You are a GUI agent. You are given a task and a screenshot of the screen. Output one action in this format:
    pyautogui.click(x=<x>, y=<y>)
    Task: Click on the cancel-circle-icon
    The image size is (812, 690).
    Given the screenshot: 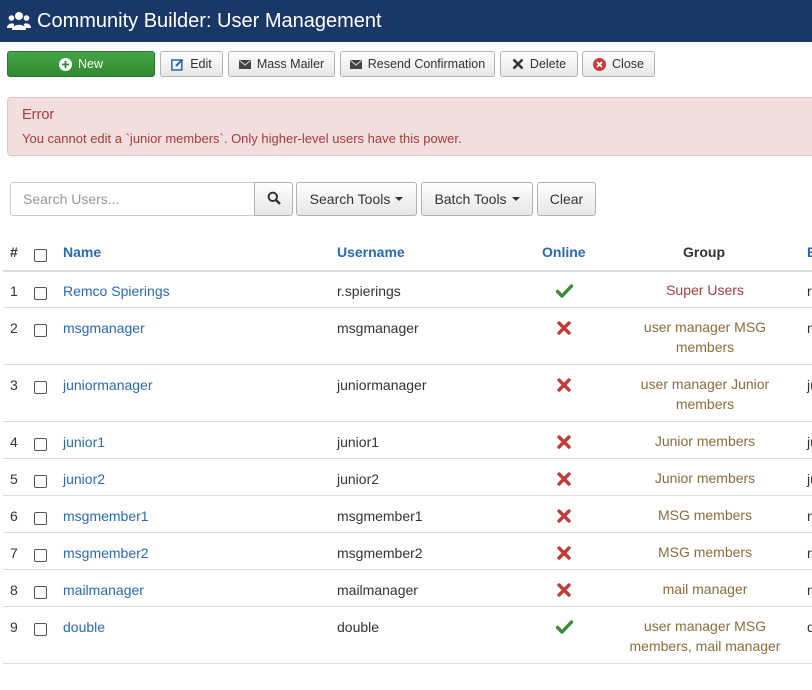 What is the action you would take?
    pyautogui.click(x=600, y=64)
    